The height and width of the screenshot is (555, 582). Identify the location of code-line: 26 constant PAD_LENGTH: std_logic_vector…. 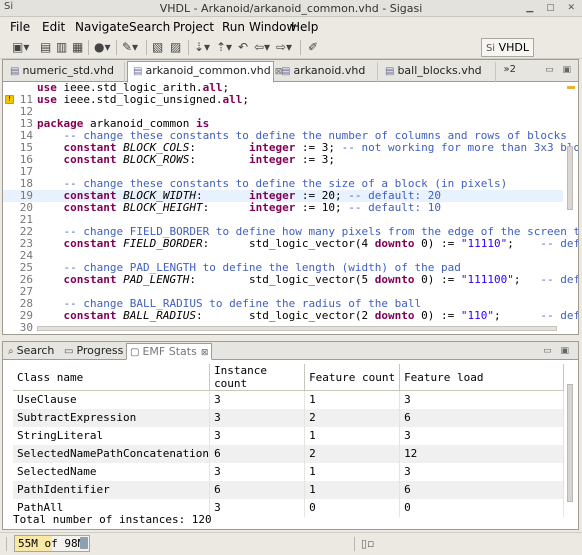
(290, 280).